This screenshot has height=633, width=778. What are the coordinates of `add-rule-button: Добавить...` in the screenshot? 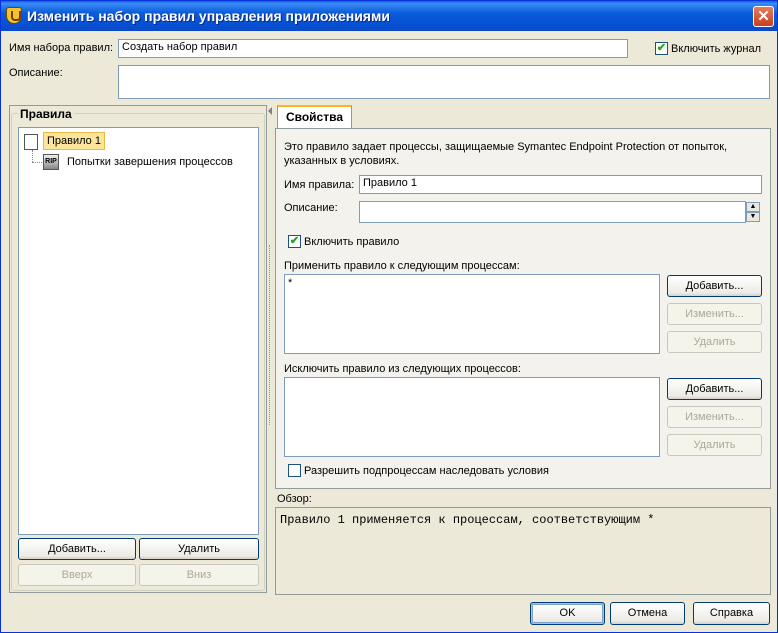 It's located at (77, 549).